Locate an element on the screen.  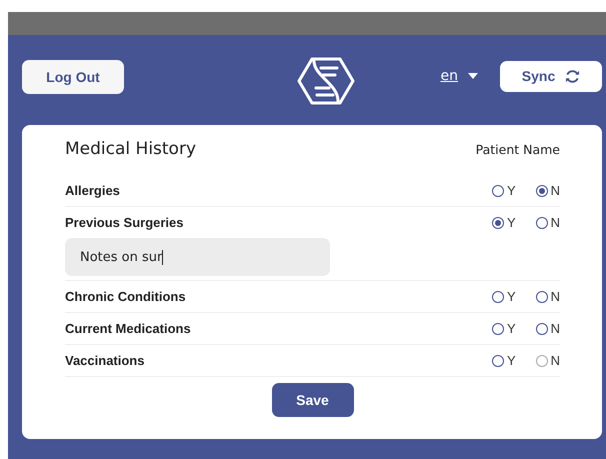
log-out-button: Log Out is located at coordinates (73, 77).